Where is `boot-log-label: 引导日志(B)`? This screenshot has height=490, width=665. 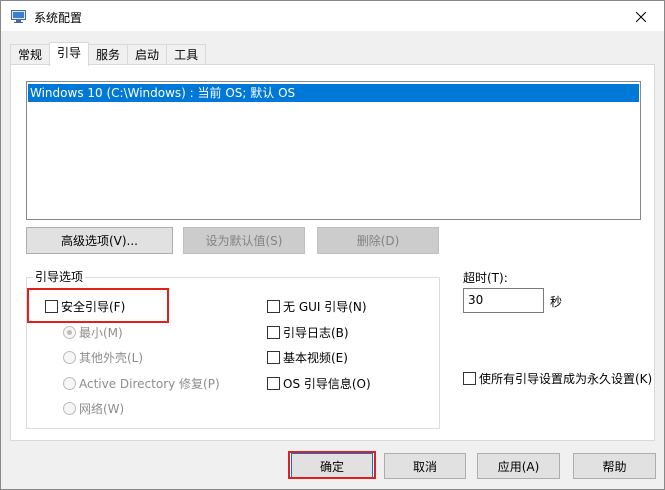
boot-log-label: 引导日志(B) is located at coordinates (316, 333).